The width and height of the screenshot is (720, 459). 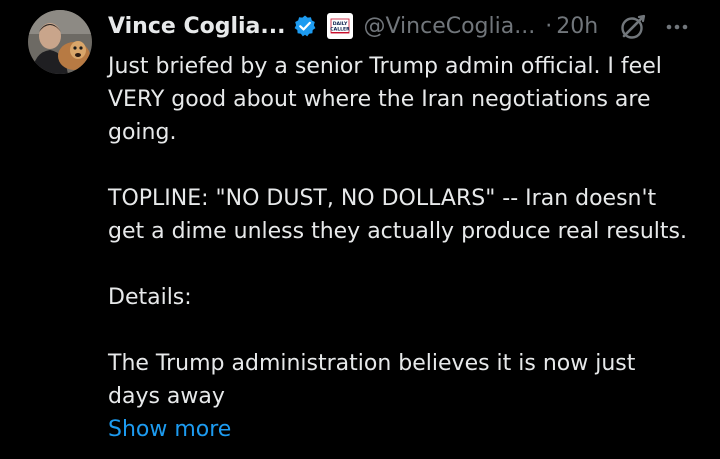 What do you see at coordinates (60, 42) in the screenshot?
I see `avatar` at bounding box center [60, 42].